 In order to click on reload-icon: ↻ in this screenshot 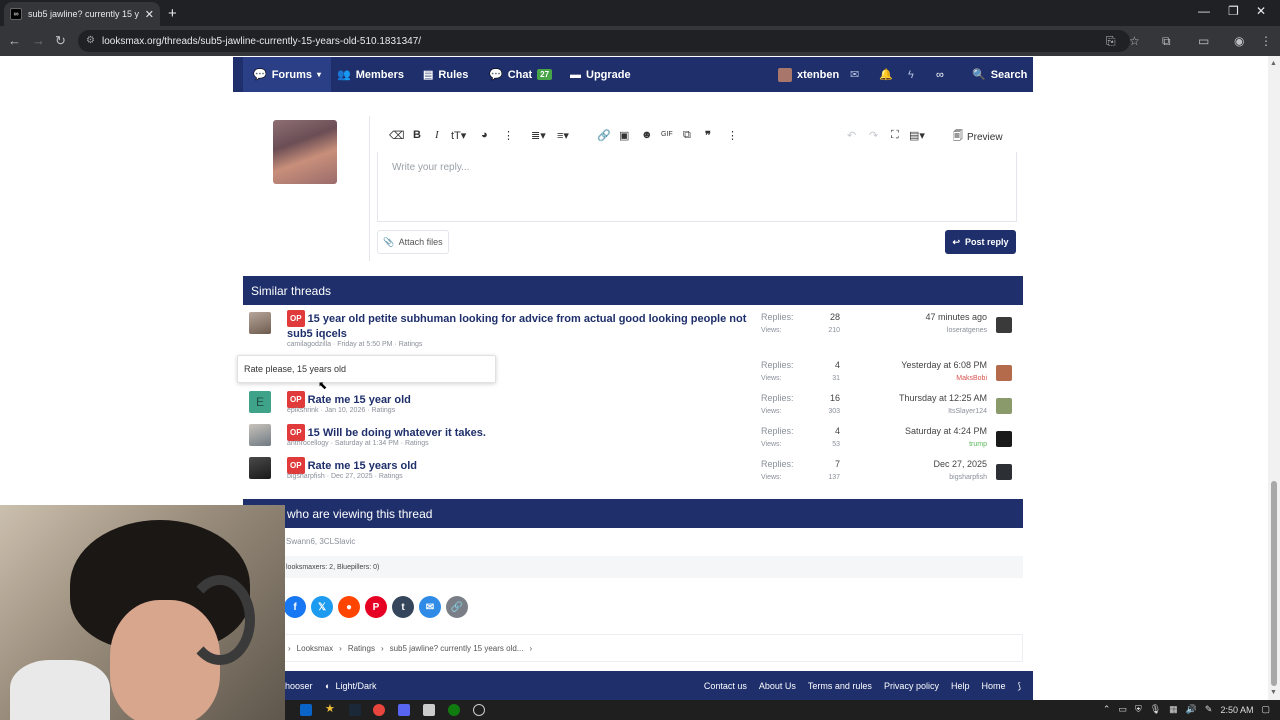, I will do `click(60, 41)`.